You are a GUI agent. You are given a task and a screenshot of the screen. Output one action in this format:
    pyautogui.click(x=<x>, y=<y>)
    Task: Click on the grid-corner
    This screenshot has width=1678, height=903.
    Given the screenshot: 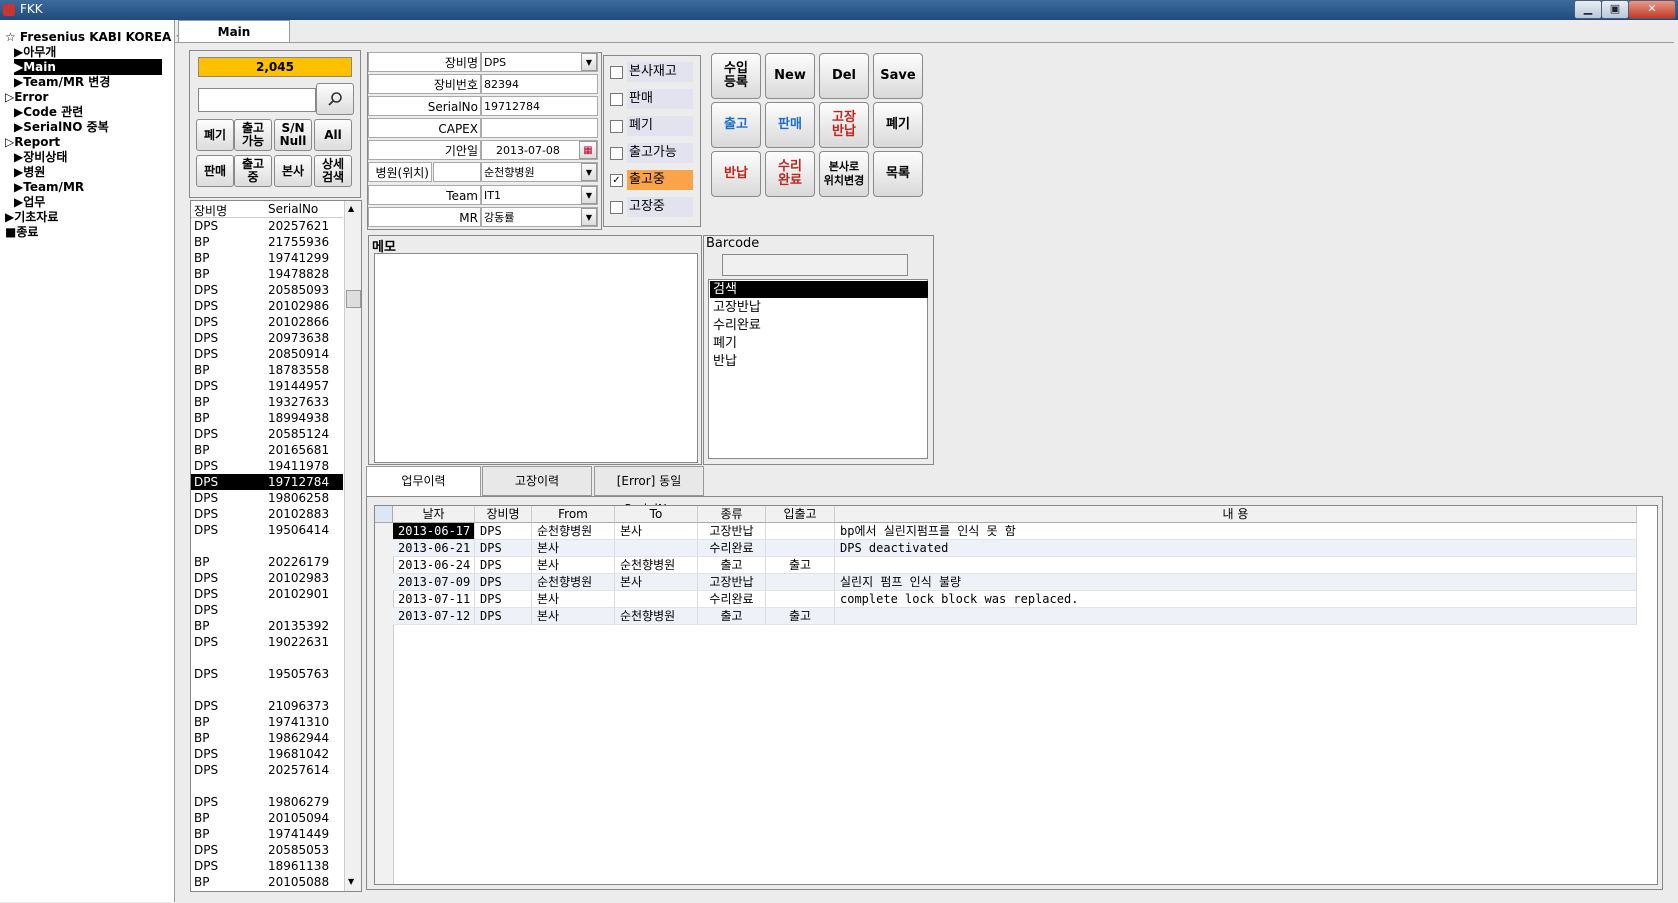 What is the action you would take?
    pyautogui.click(x=384, y=514)
    